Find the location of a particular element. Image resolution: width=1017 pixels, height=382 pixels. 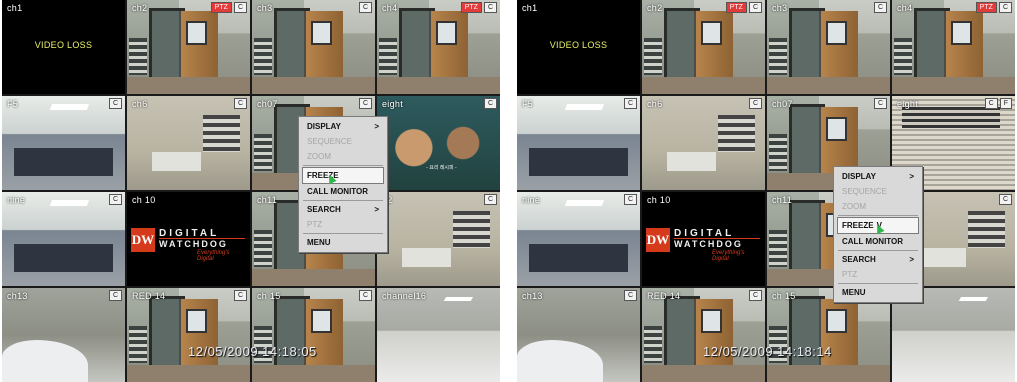

camera-tile: - 요리 레시피 - eight C is located at coordinates (438, 143).